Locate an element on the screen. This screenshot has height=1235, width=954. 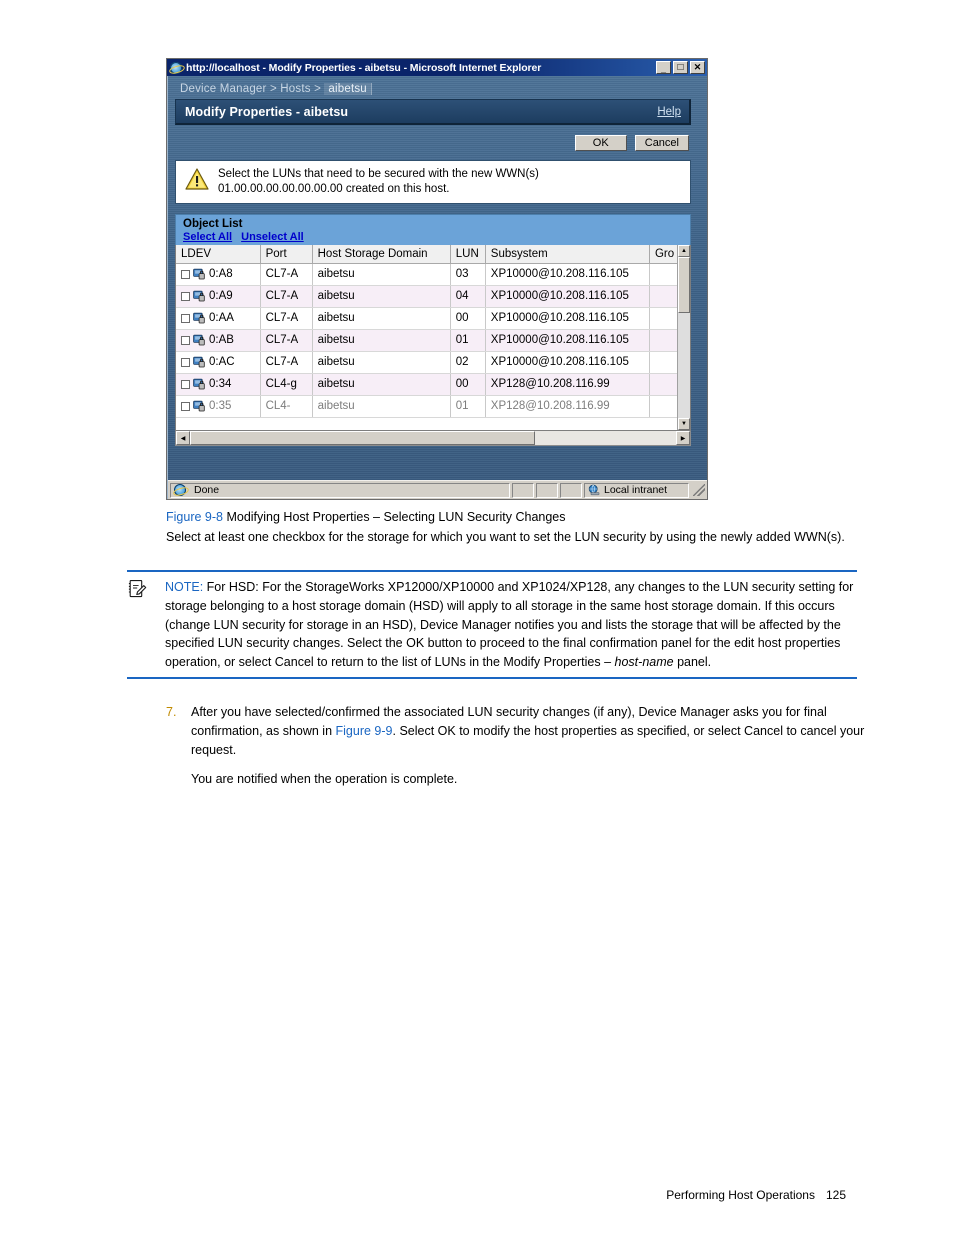
window-resize-grip is located at coordinates (699, 490).